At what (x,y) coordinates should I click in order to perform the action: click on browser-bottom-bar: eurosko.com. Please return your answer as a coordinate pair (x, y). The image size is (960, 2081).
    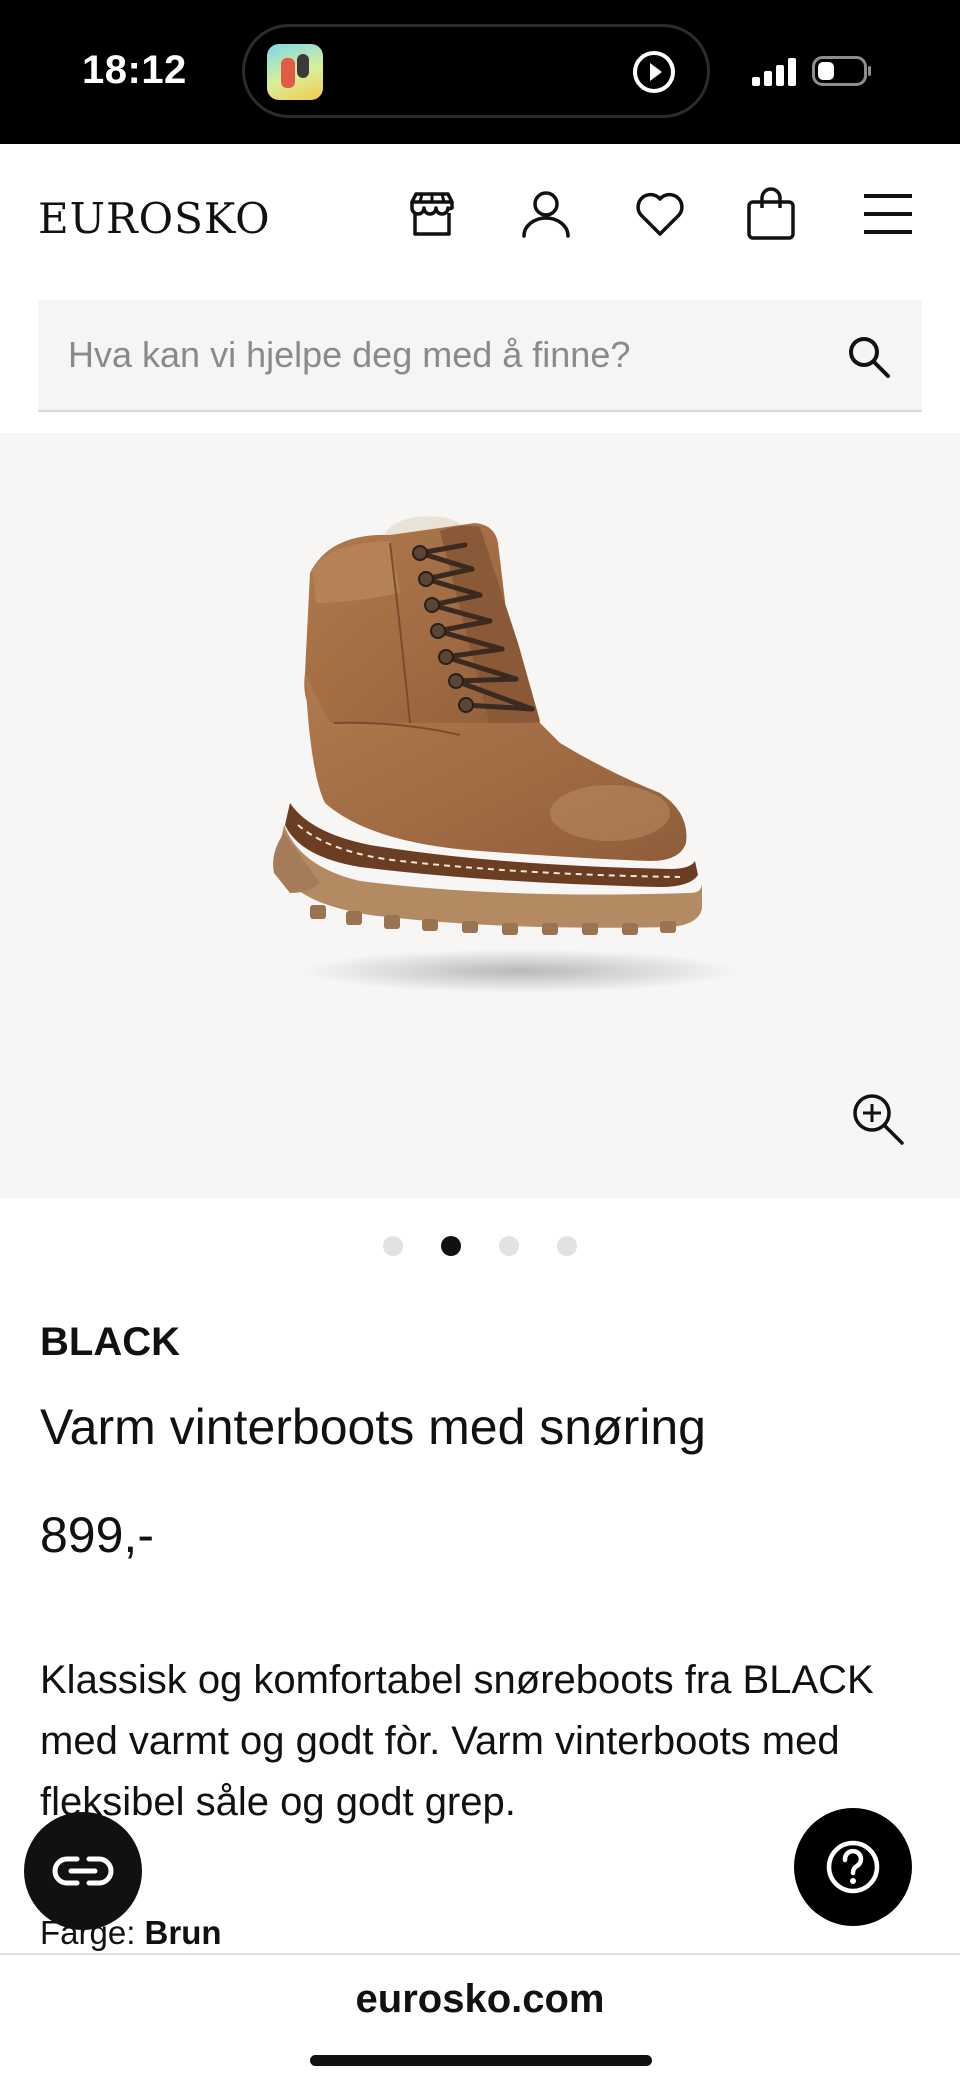
    Looking at the image, I should click on (480, 2017).